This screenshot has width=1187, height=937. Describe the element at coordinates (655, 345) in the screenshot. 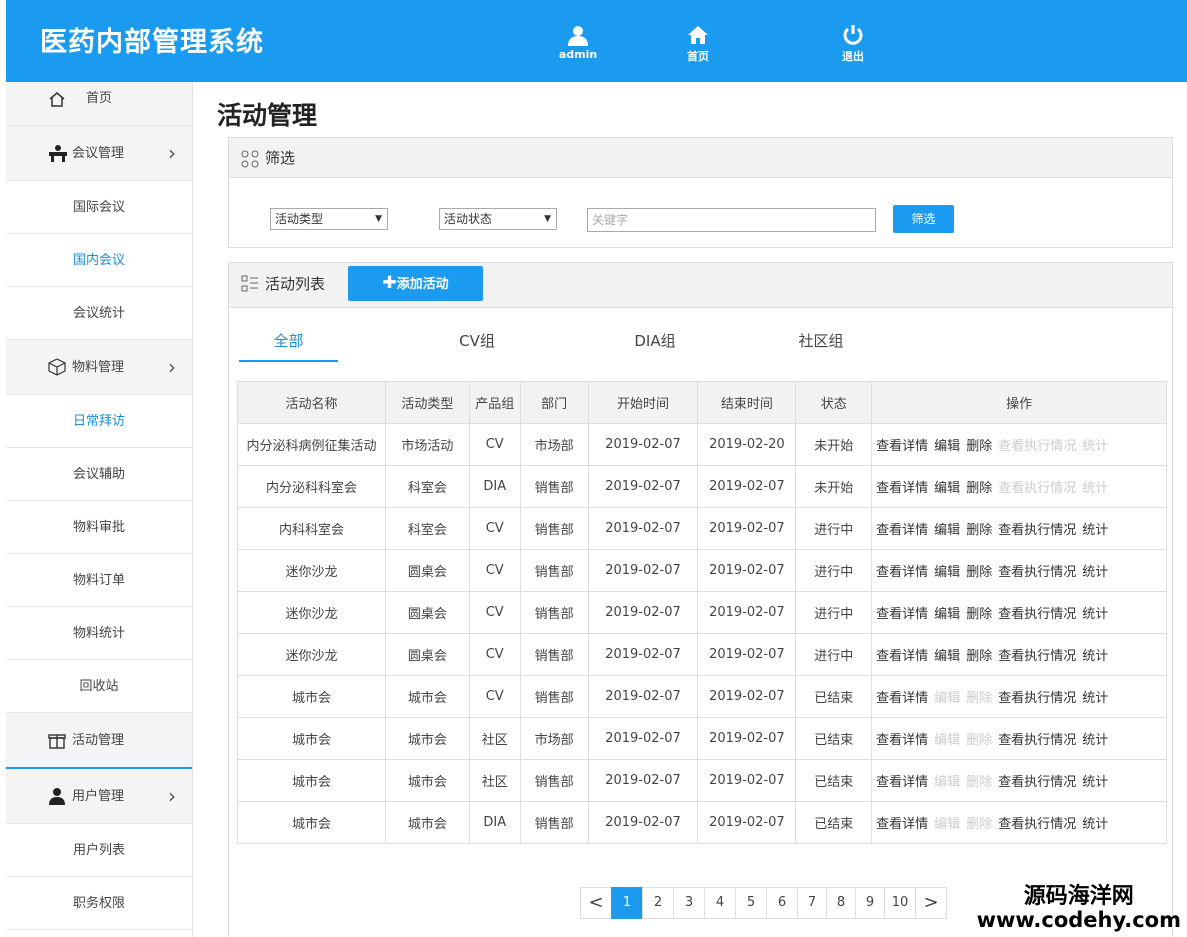

I see `tab-dia: DIA组` at that location.